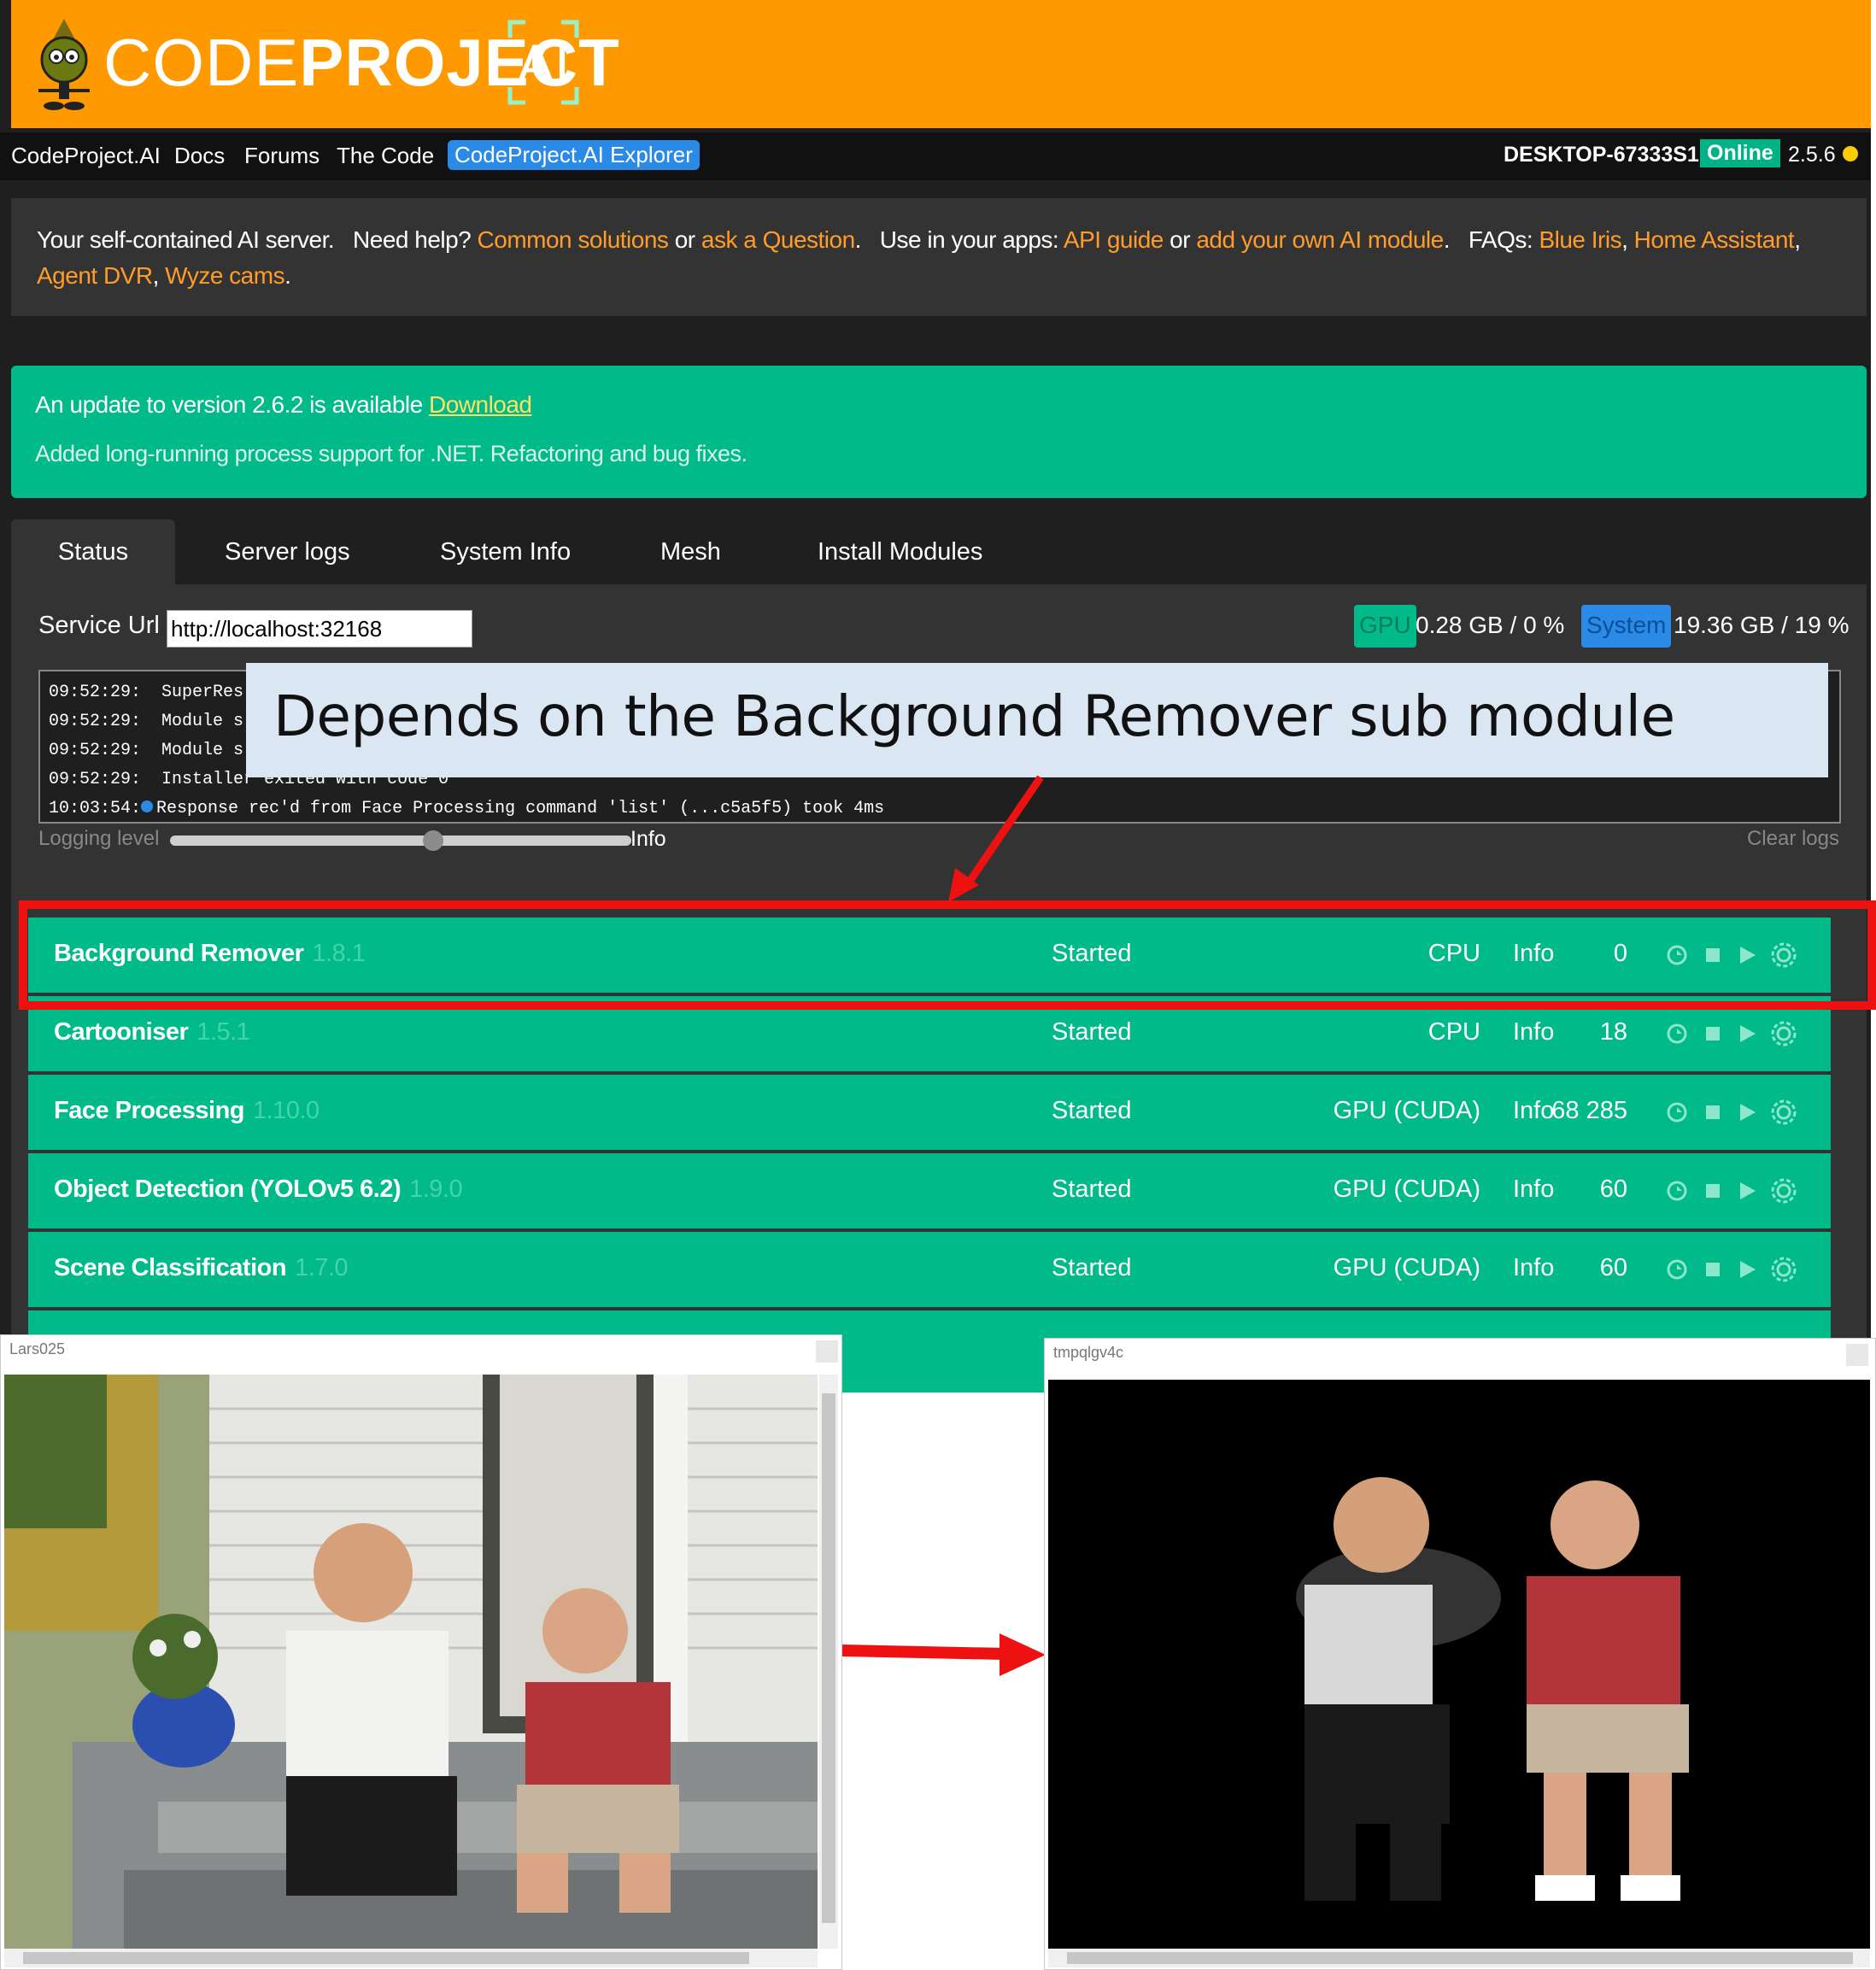 This screenshot has width=1876, height=1970. I want to click on api-guide-link: API guide, so click(1114, 239).